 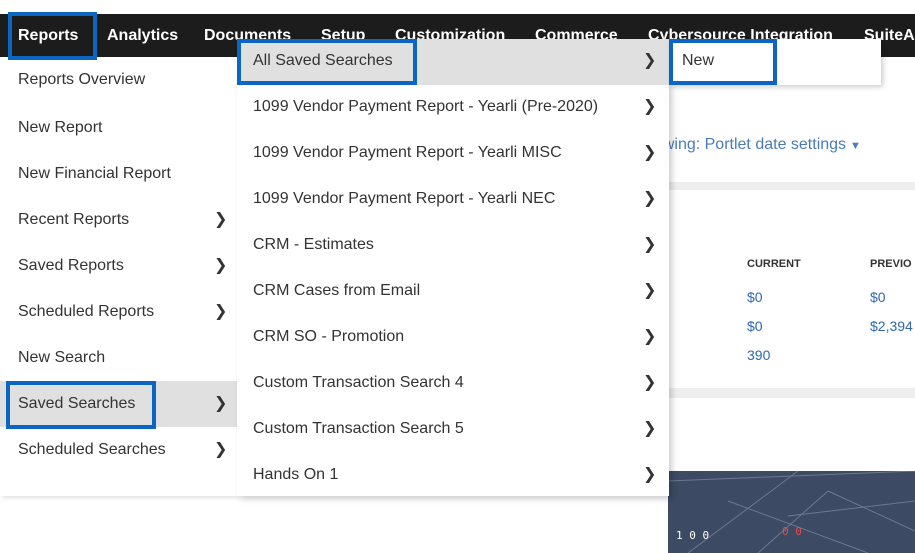 I want to click on banner-digits: 1 0 0, so click(x=693, y=535).